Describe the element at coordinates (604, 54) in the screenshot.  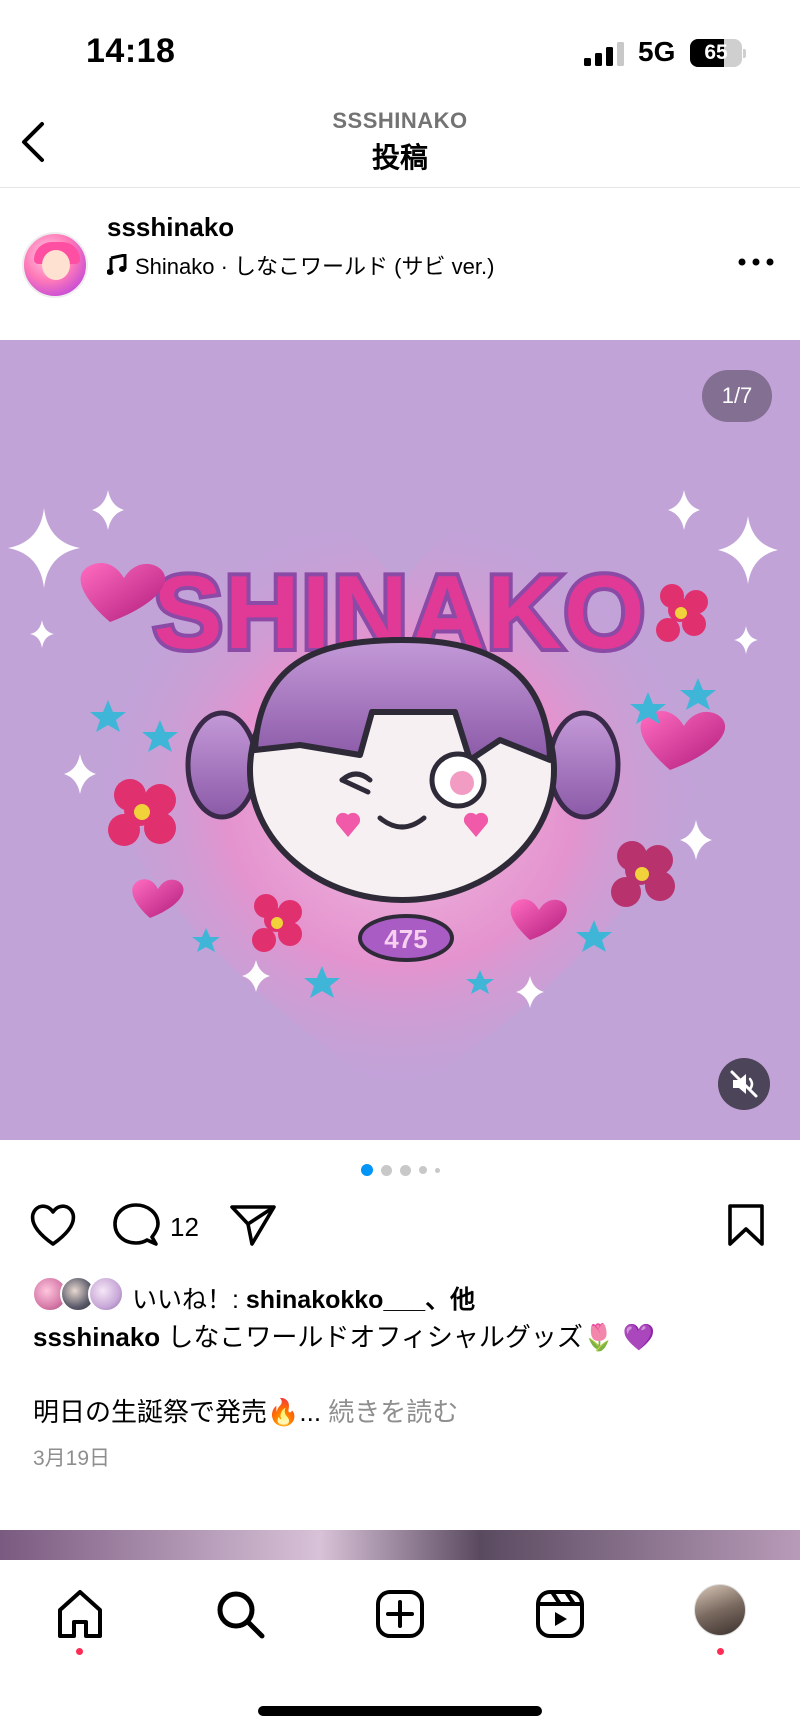
I see `cellular-signal-icon` at that location.